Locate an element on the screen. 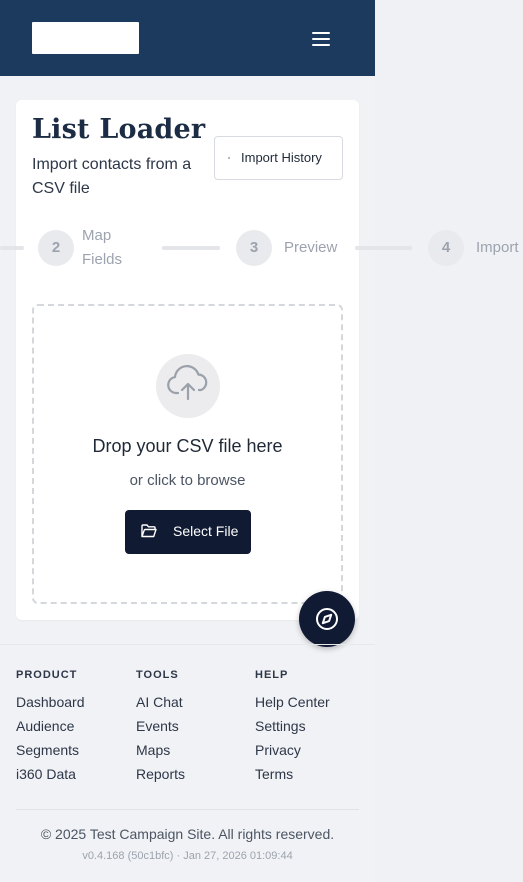 This screenshot has width=523, height=882. step-2-label: Map Fields is located at coordinates (102, 247).